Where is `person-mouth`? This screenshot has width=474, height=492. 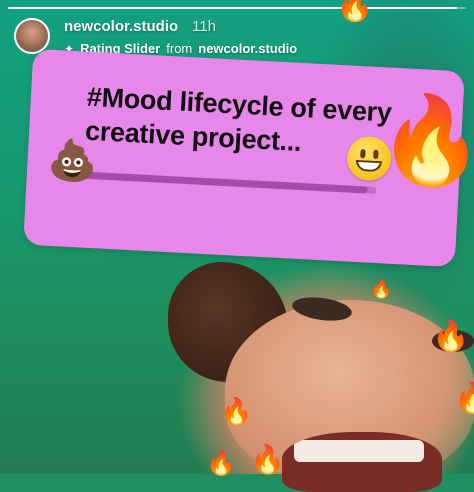
person-mouth is located at coordinates (362, 462).